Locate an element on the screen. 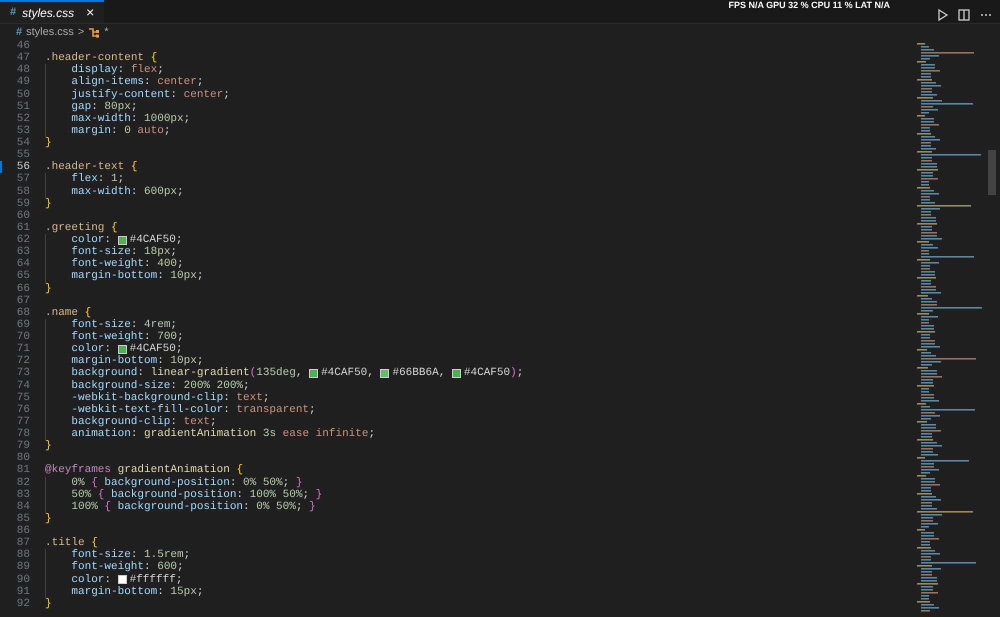  performance-overlay-text: FPS N/A GPU 32 % CPU 11 % LAT N/A is located at coordinates (809, 5).